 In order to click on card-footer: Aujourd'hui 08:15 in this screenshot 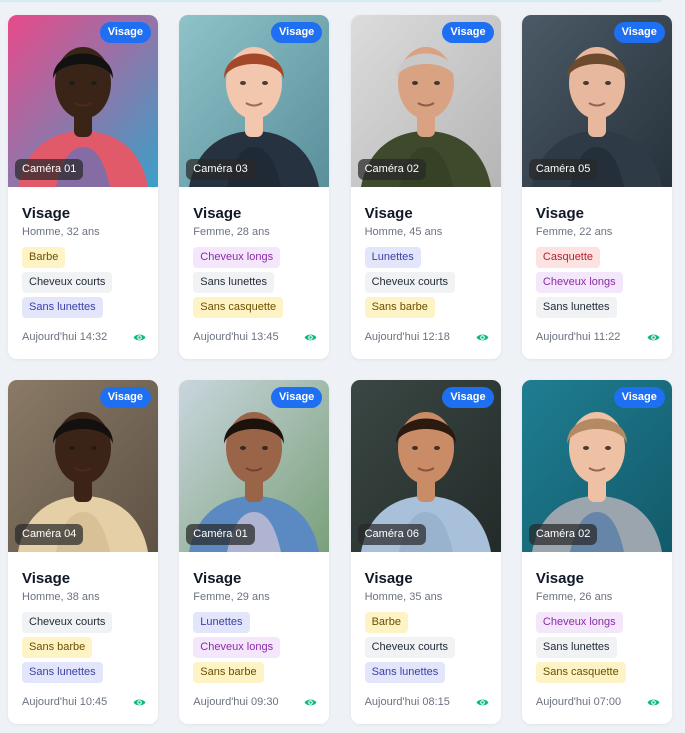, I will do `click(427, 702)`.